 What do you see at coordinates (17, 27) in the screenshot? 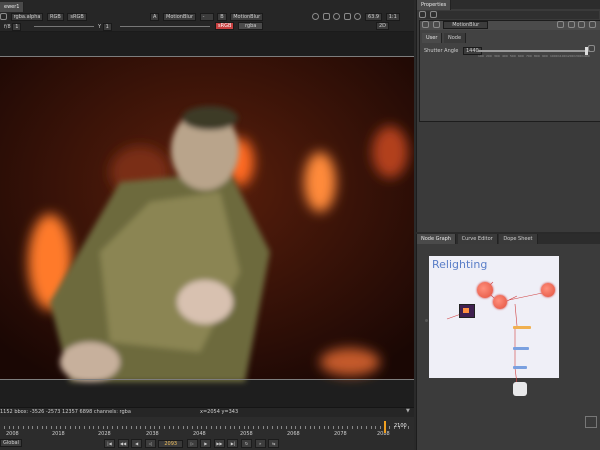
I see `gain-field: 1` at bounding box center [17, 27].